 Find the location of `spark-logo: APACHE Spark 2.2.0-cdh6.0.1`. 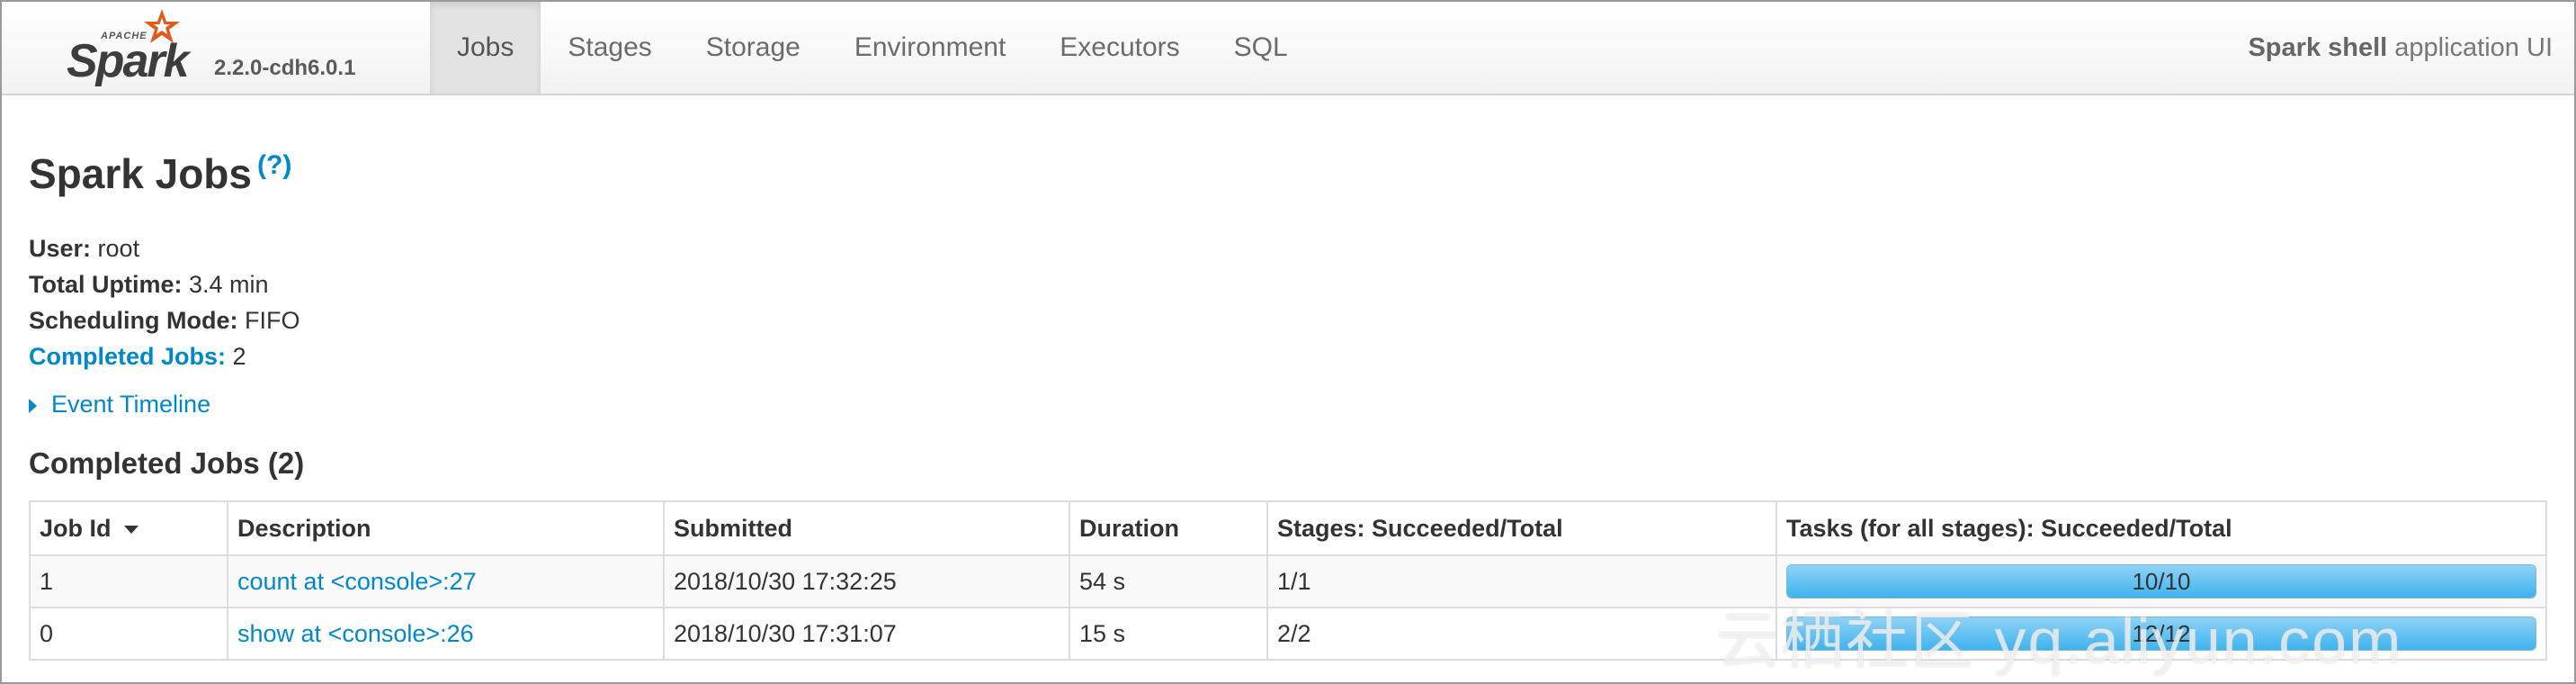

spark-logo: APACHE Spark 2.2.0-cdh6.0.1 is located at coordinates (214, 47).